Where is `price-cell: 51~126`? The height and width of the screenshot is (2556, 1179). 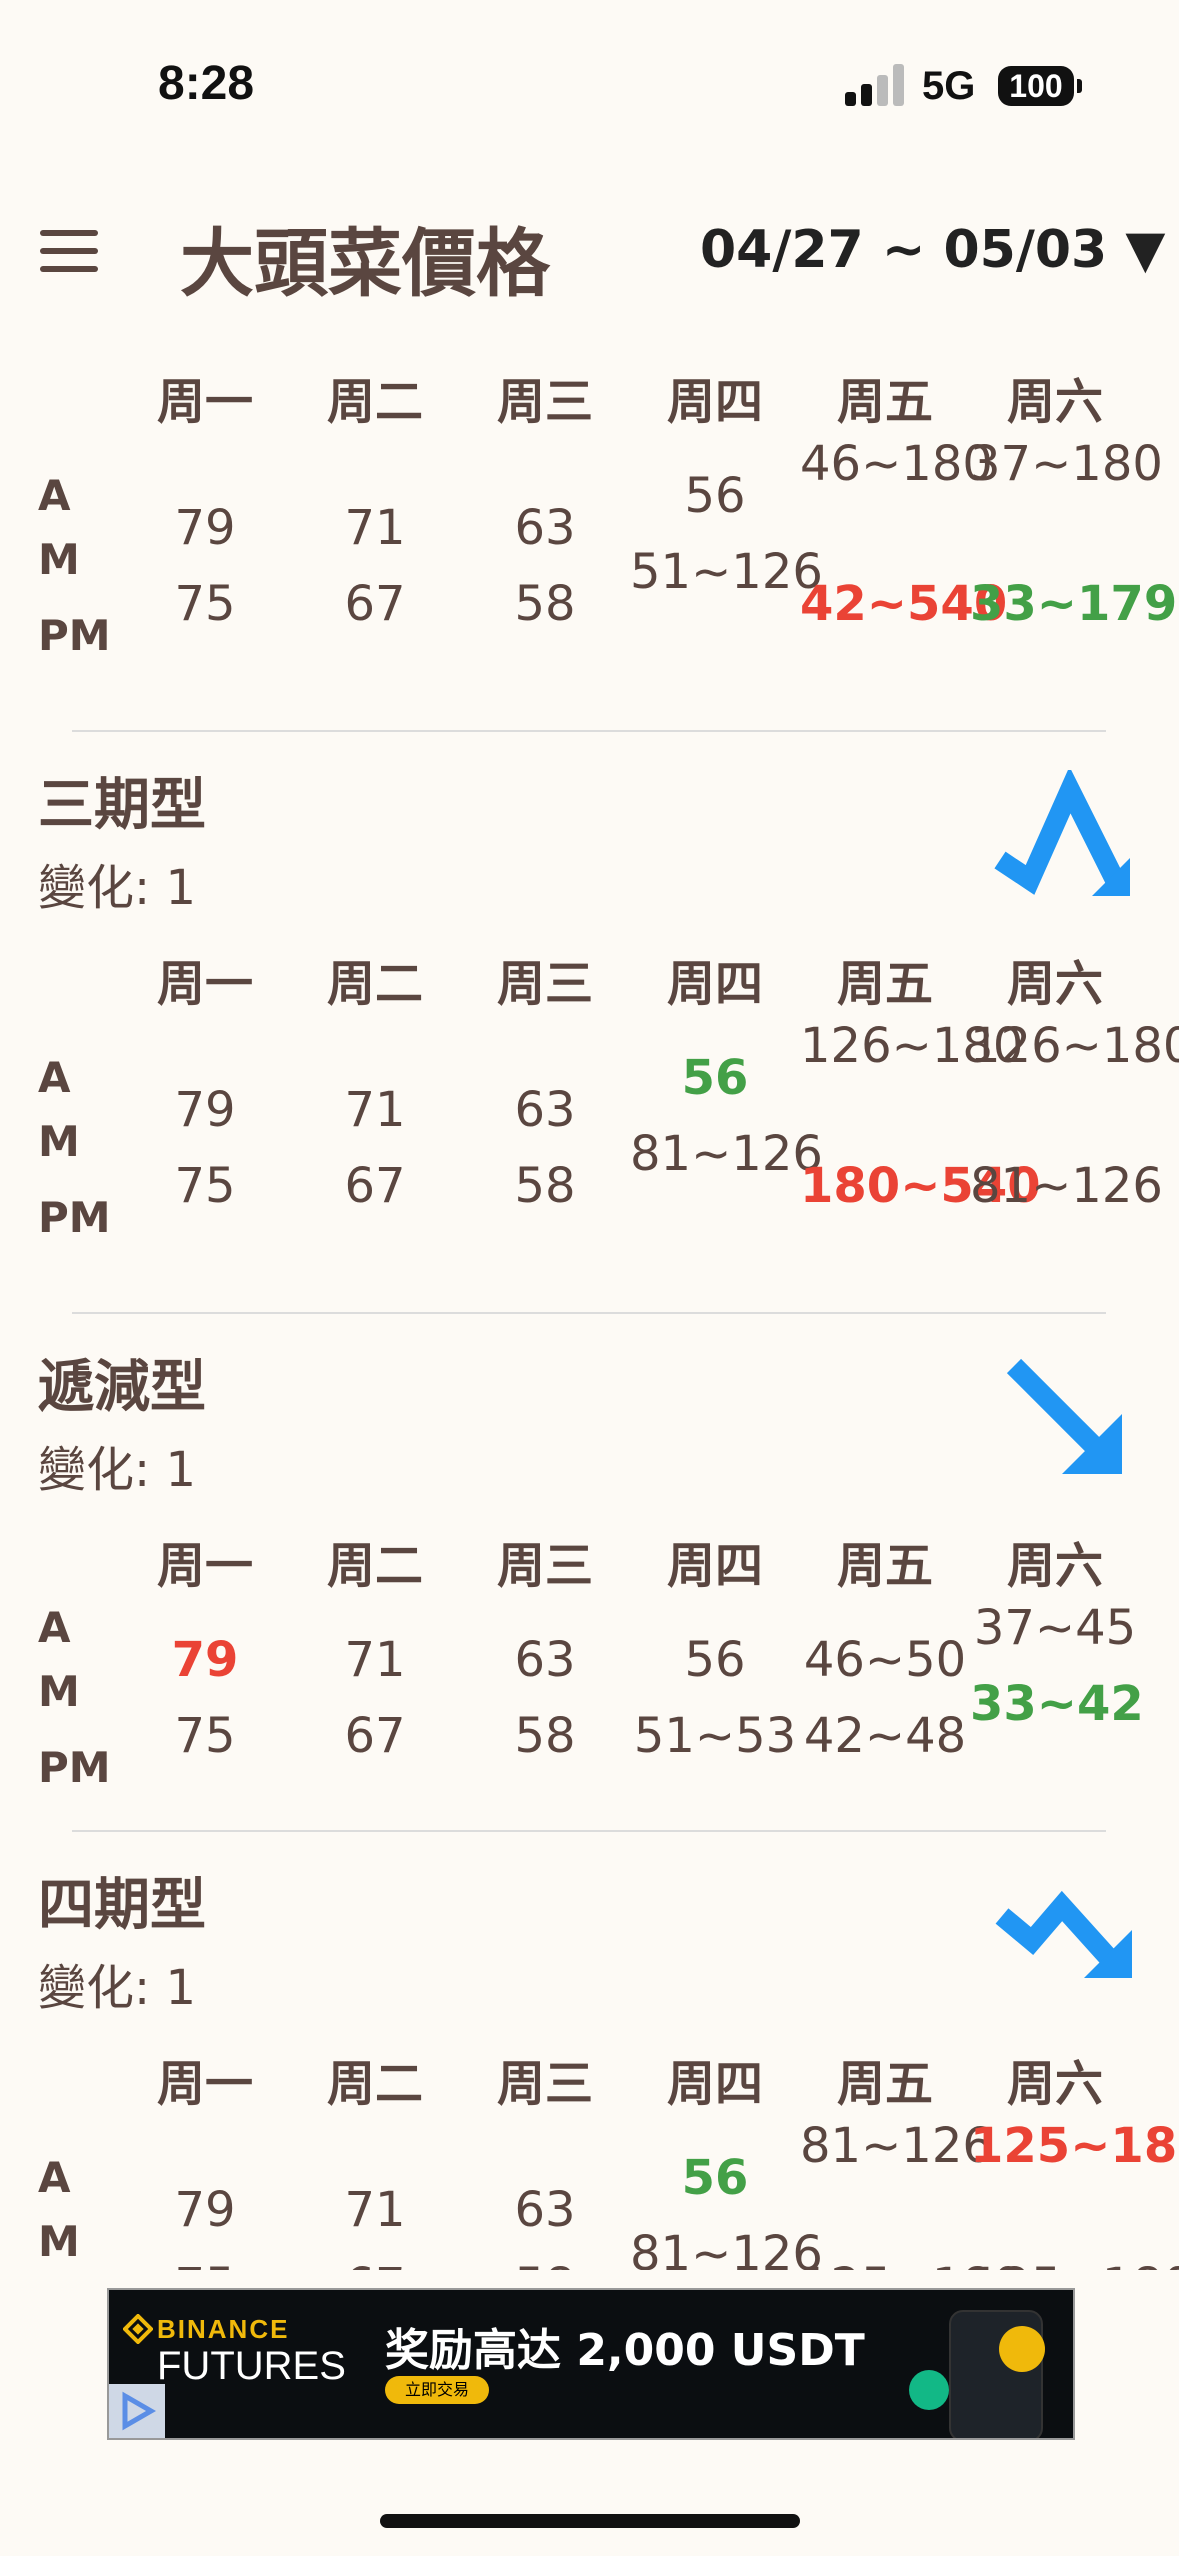
price-cell: 51~126 is located at coordinates (726, 572).